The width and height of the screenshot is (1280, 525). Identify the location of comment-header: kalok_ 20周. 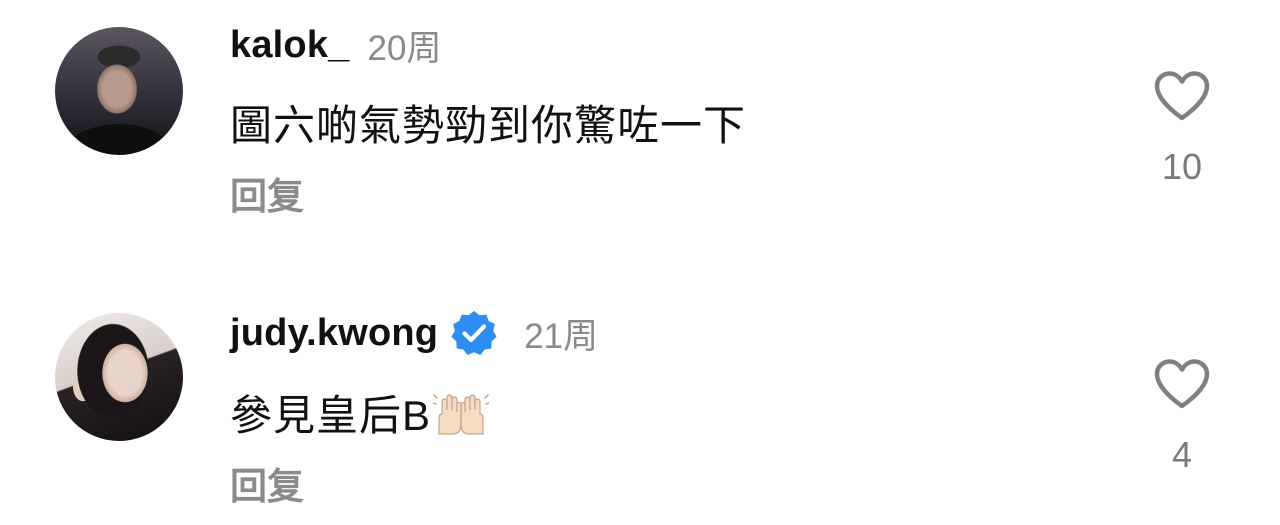
(335, 45).